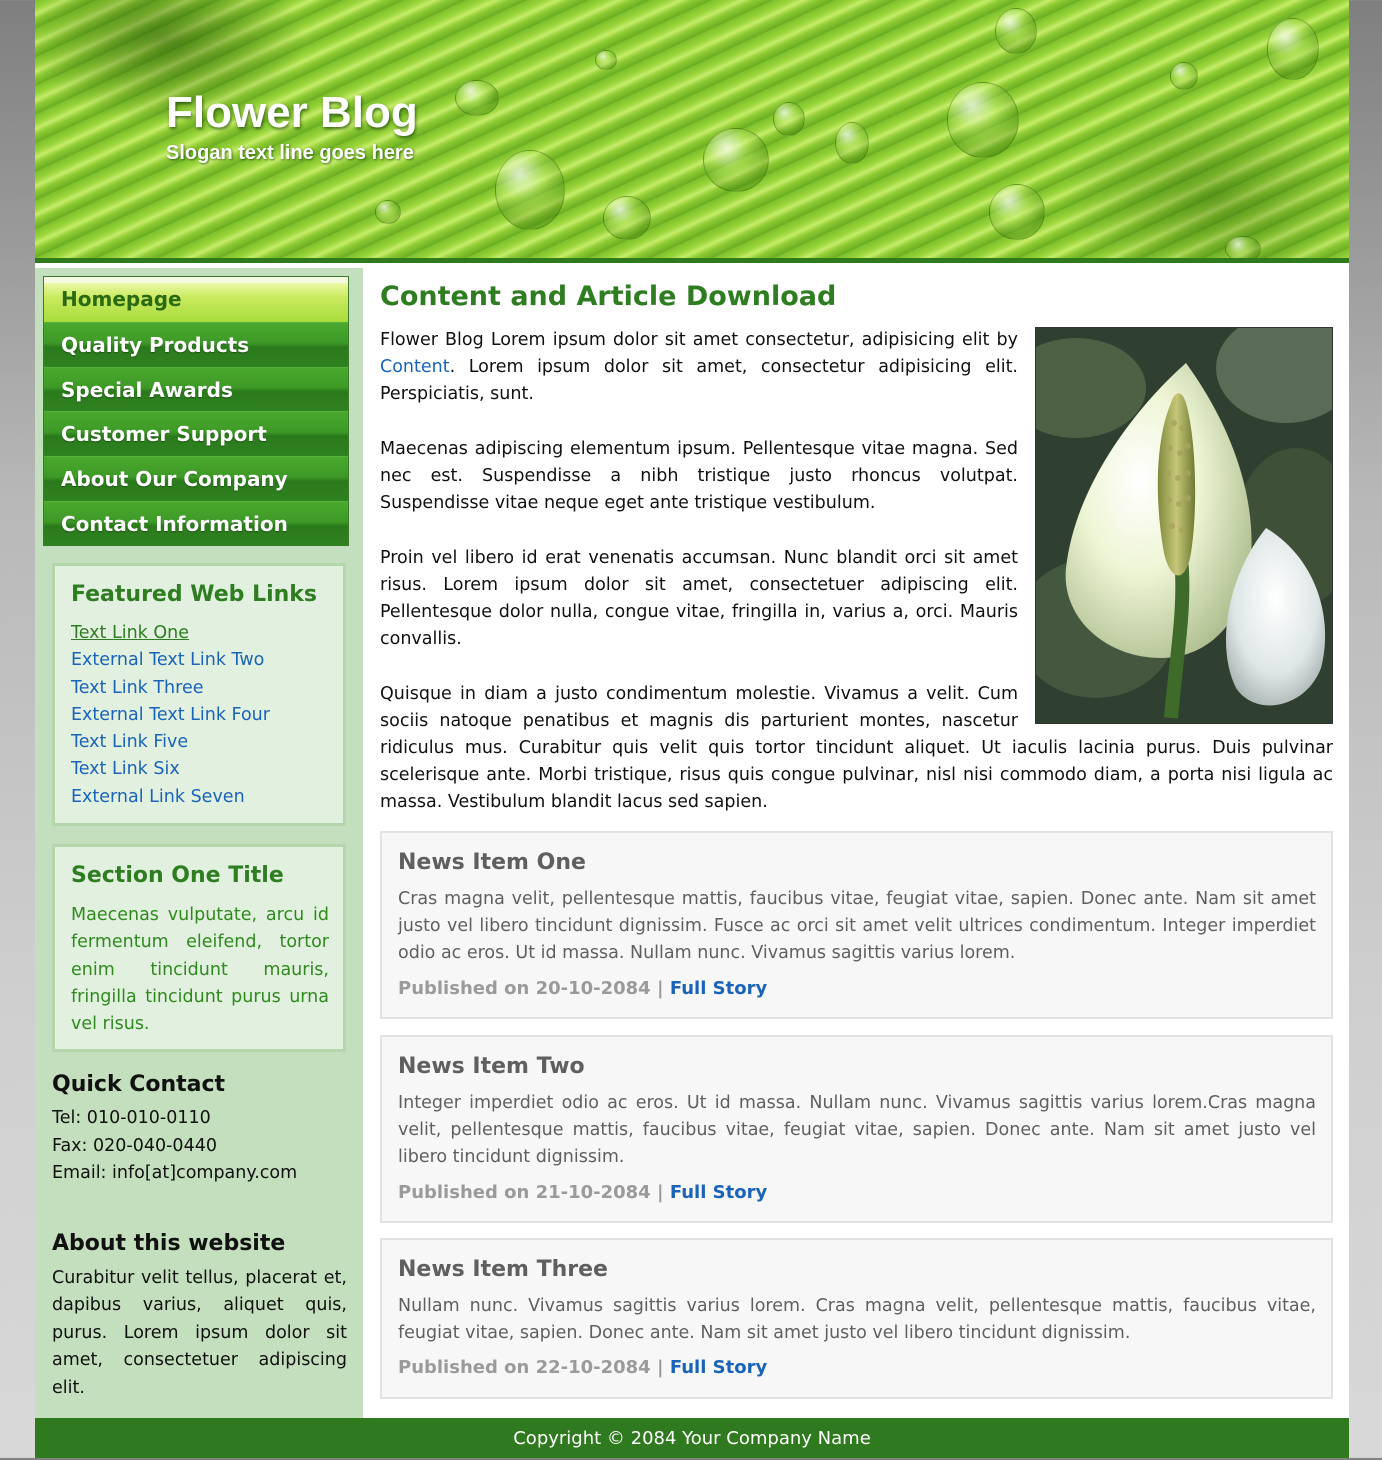  I want to click on list-item: External Text Link Two, so click(170, 660).